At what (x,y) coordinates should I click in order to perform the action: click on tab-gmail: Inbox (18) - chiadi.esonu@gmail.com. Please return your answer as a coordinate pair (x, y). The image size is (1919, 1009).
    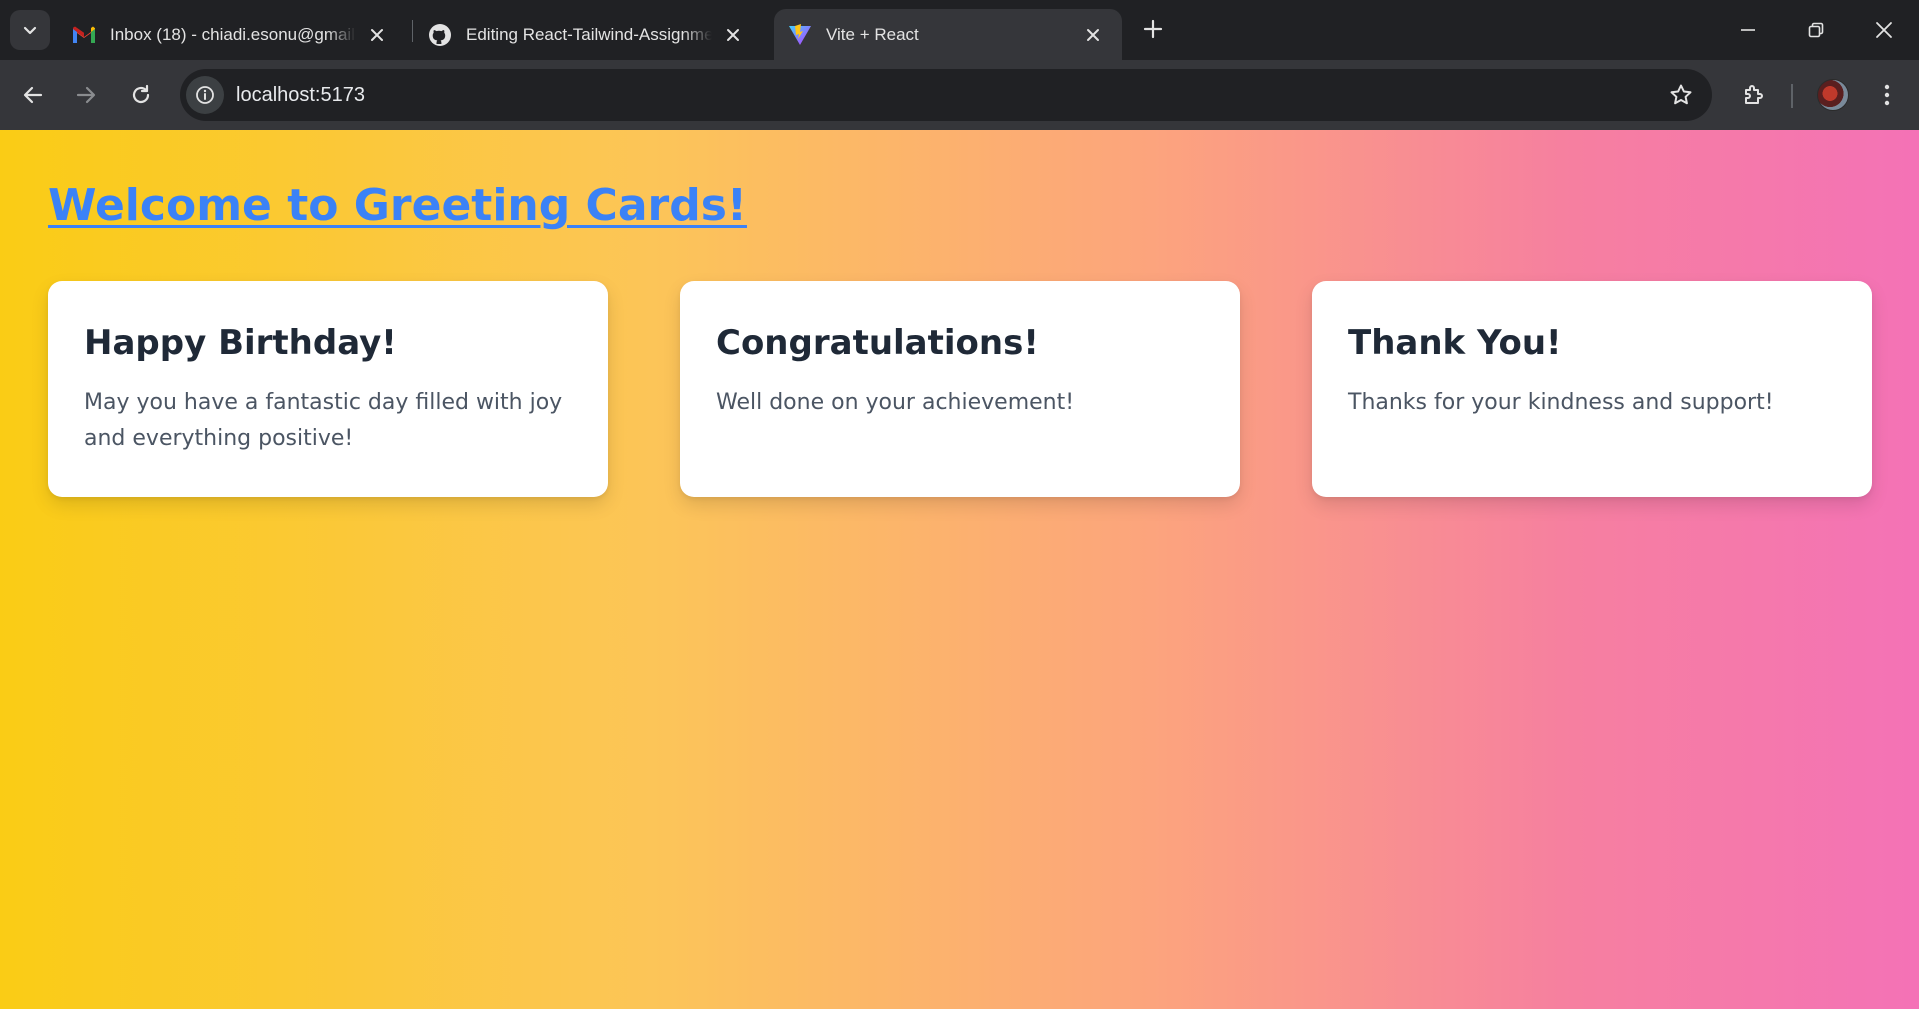
    Looking at the image, I should click on (232, 34).